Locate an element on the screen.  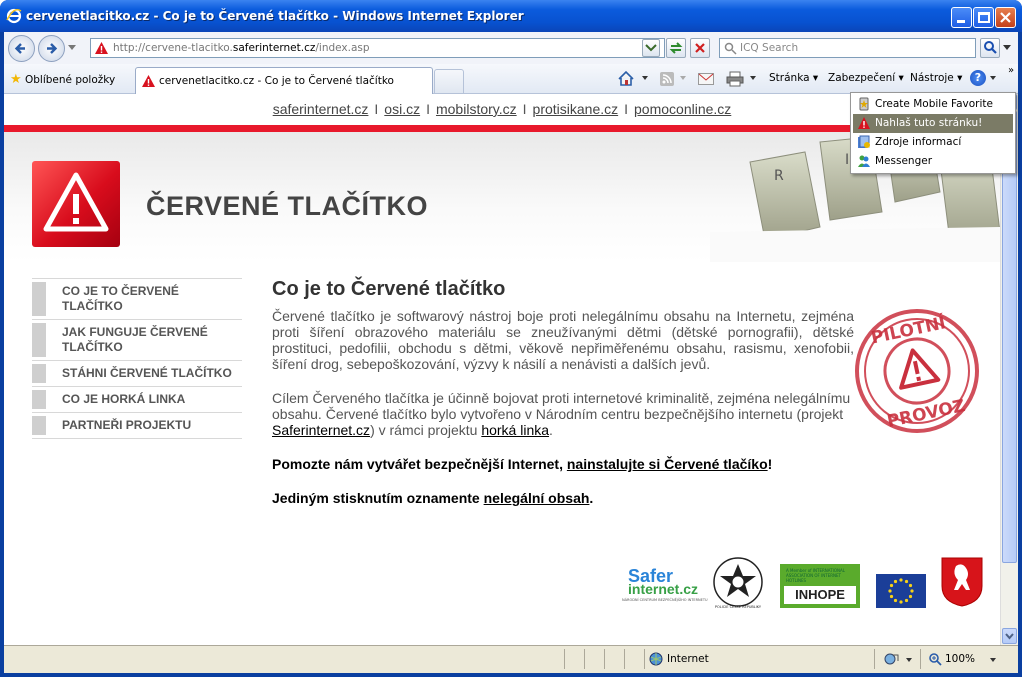
scroll-thumb is located at coordinates (1009, 337).